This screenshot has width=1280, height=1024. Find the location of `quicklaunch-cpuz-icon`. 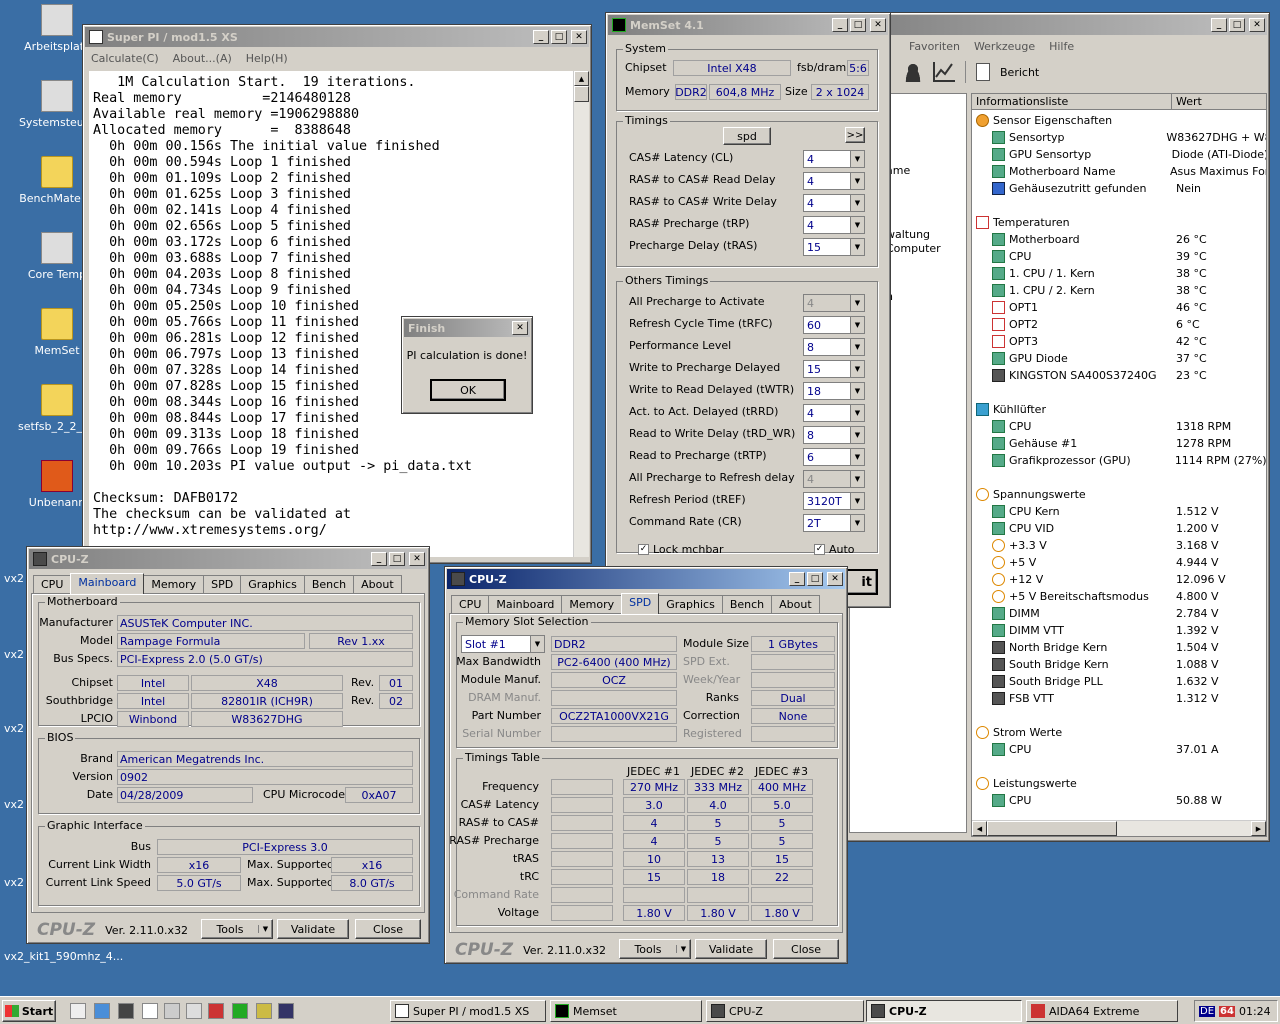

quicklaunch-cpuz-icon is located at coordinates (126, 1011).